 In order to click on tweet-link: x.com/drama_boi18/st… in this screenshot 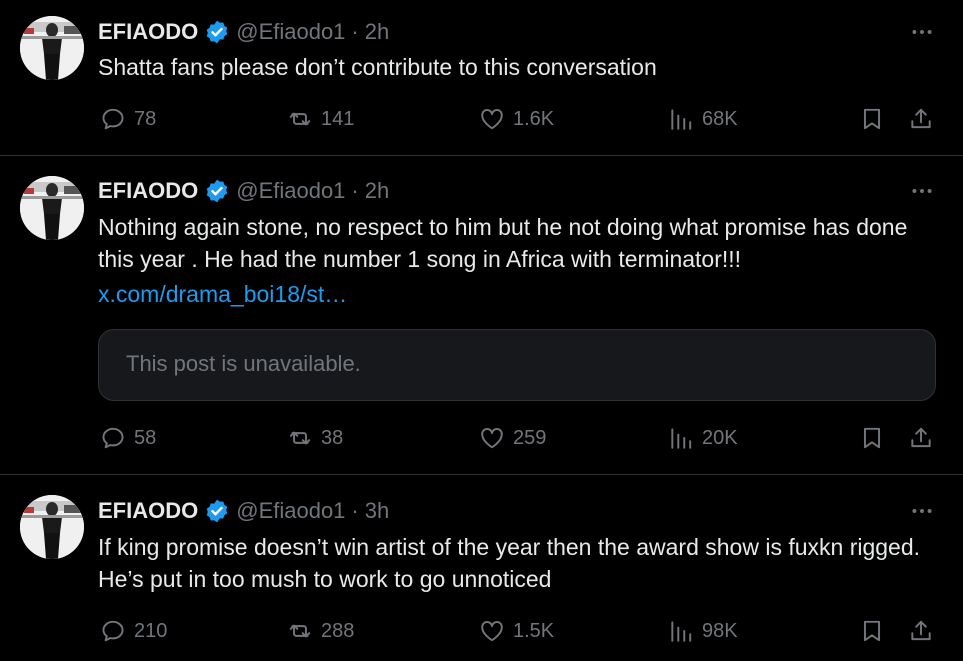, I will do `click(222, 294)`.